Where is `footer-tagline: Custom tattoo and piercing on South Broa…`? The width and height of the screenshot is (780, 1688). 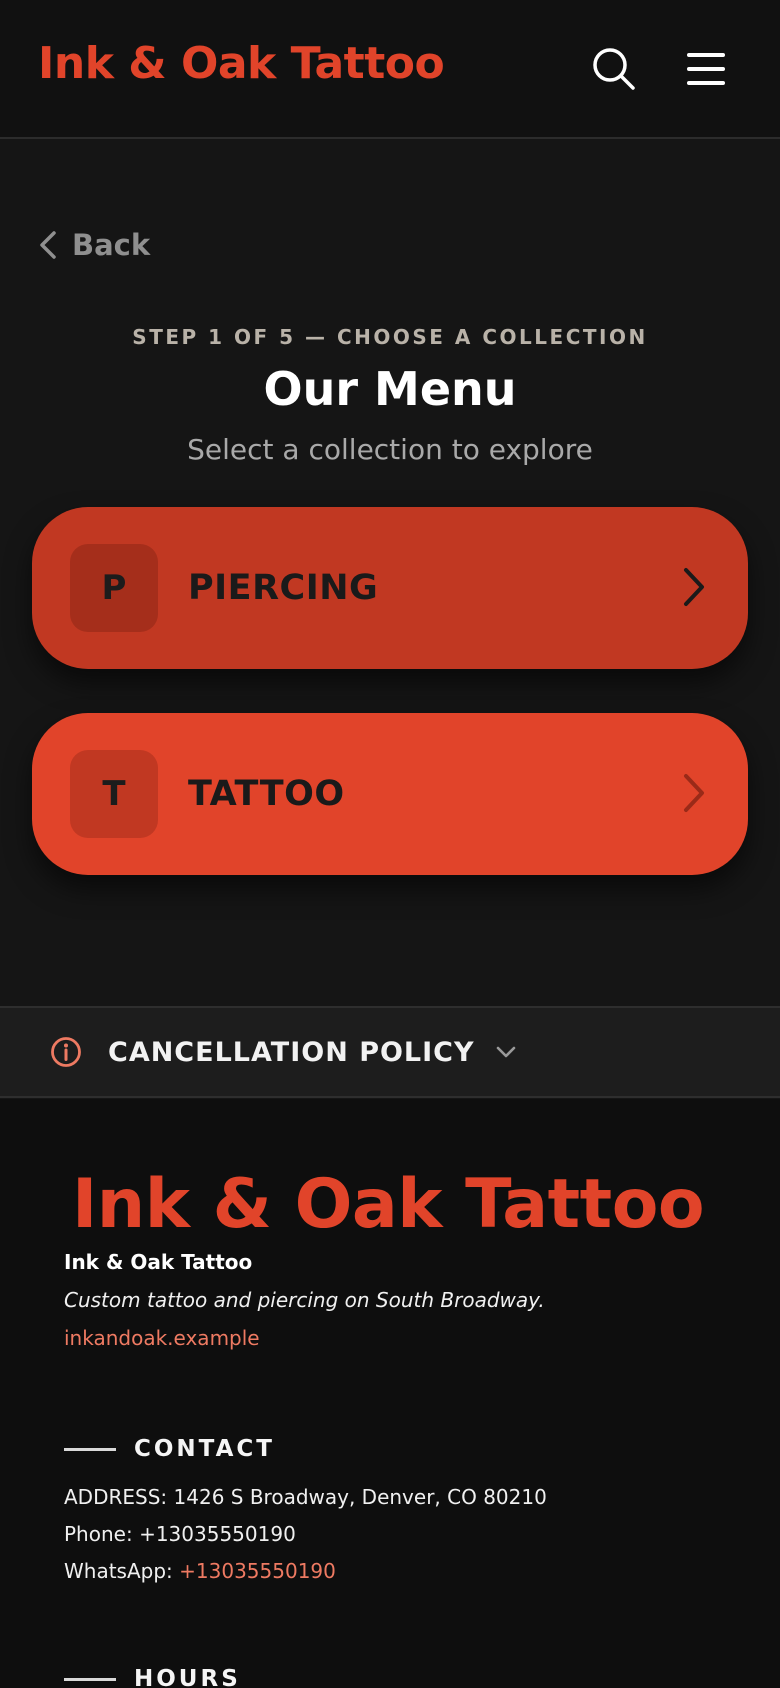
footer-tagline: Custom tattoo and piercing on South Broa… is located at coordinates (304, 1300).